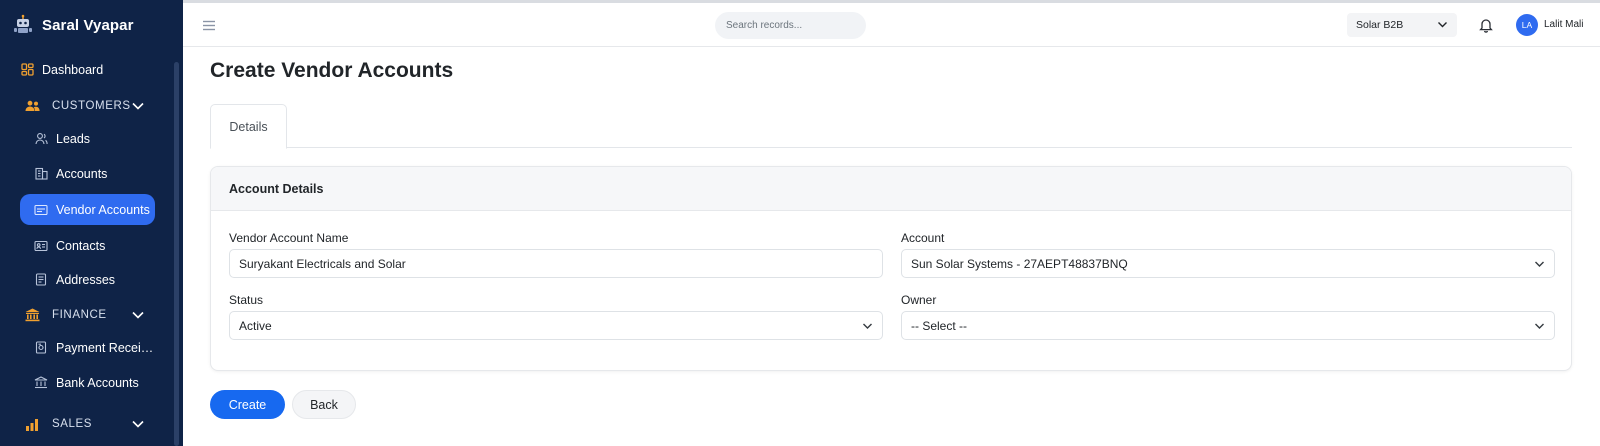 This screenshot has height=446, width=1600. What do you see at coordinates (41, 139) in the screenshot?
I see `user-outline-icon` at bounding box center [41, 139].